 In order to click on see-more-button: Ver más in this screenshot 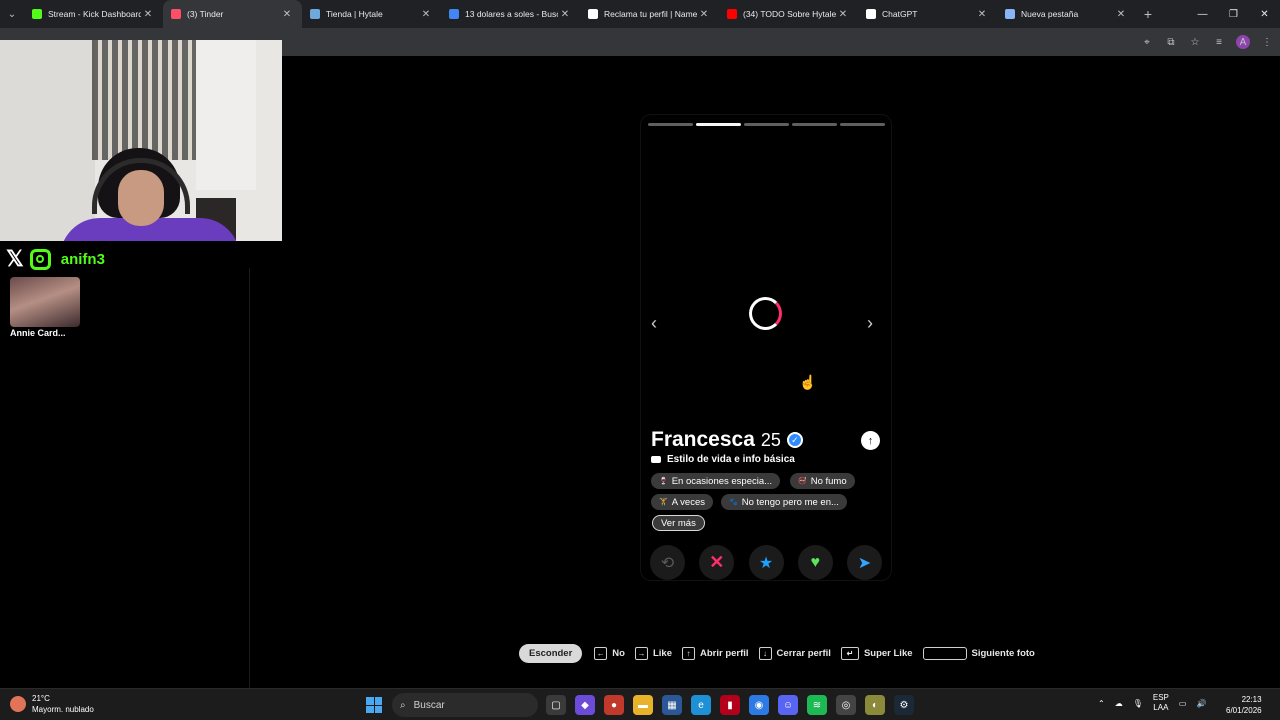, I will do `click(678, 523)`.